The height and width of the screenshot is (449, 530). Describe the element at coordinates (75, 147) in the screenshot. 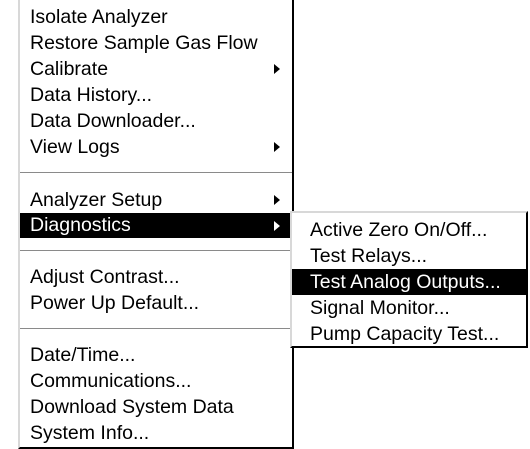

I see `menu-item-label: View Logs` at that location.